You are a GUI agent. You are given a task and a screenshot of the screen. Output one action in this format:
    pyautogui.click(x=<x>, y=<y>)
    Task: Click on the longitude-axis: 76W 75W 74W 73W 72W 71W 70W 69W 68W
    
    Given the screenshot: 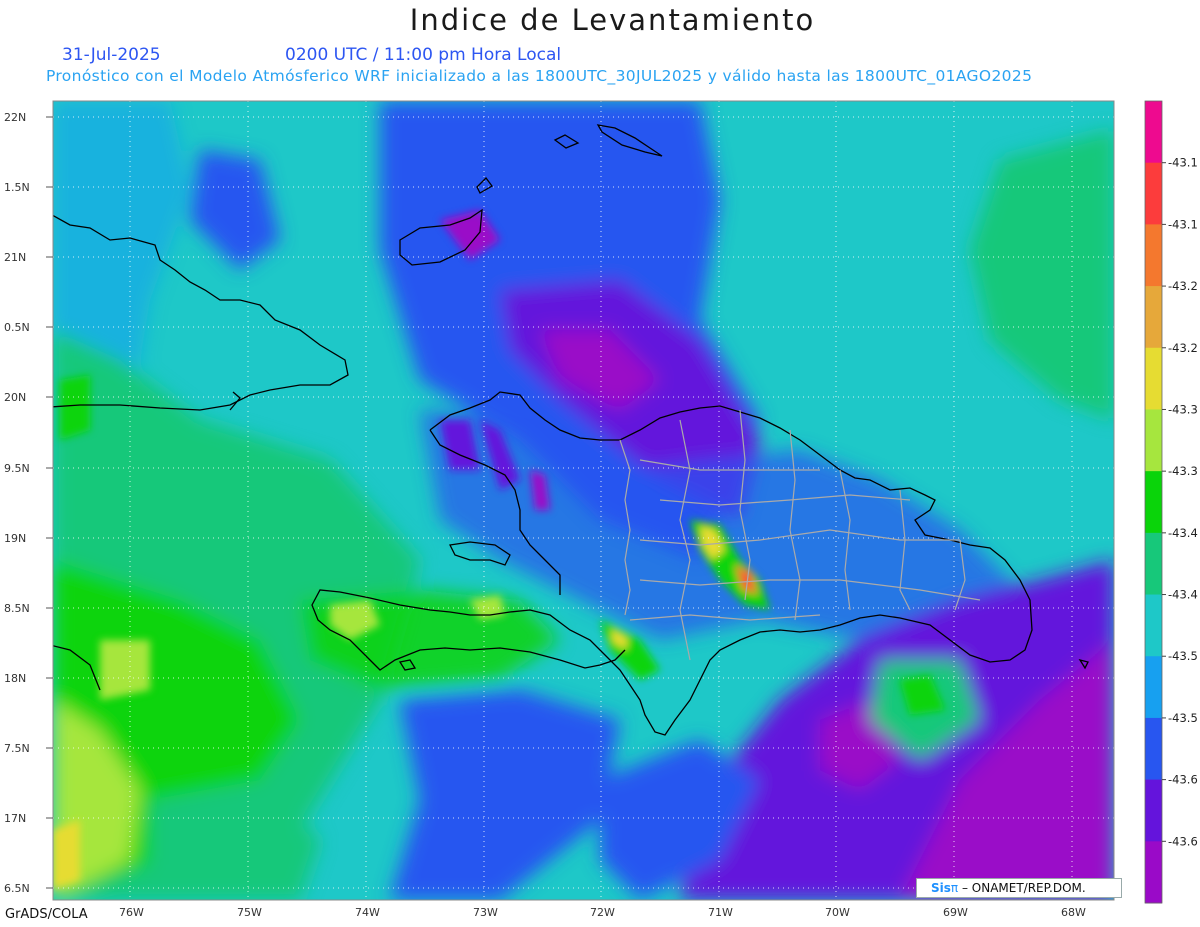 What is the action you would take?
    pyautogui.click(x=602, y=912)
    